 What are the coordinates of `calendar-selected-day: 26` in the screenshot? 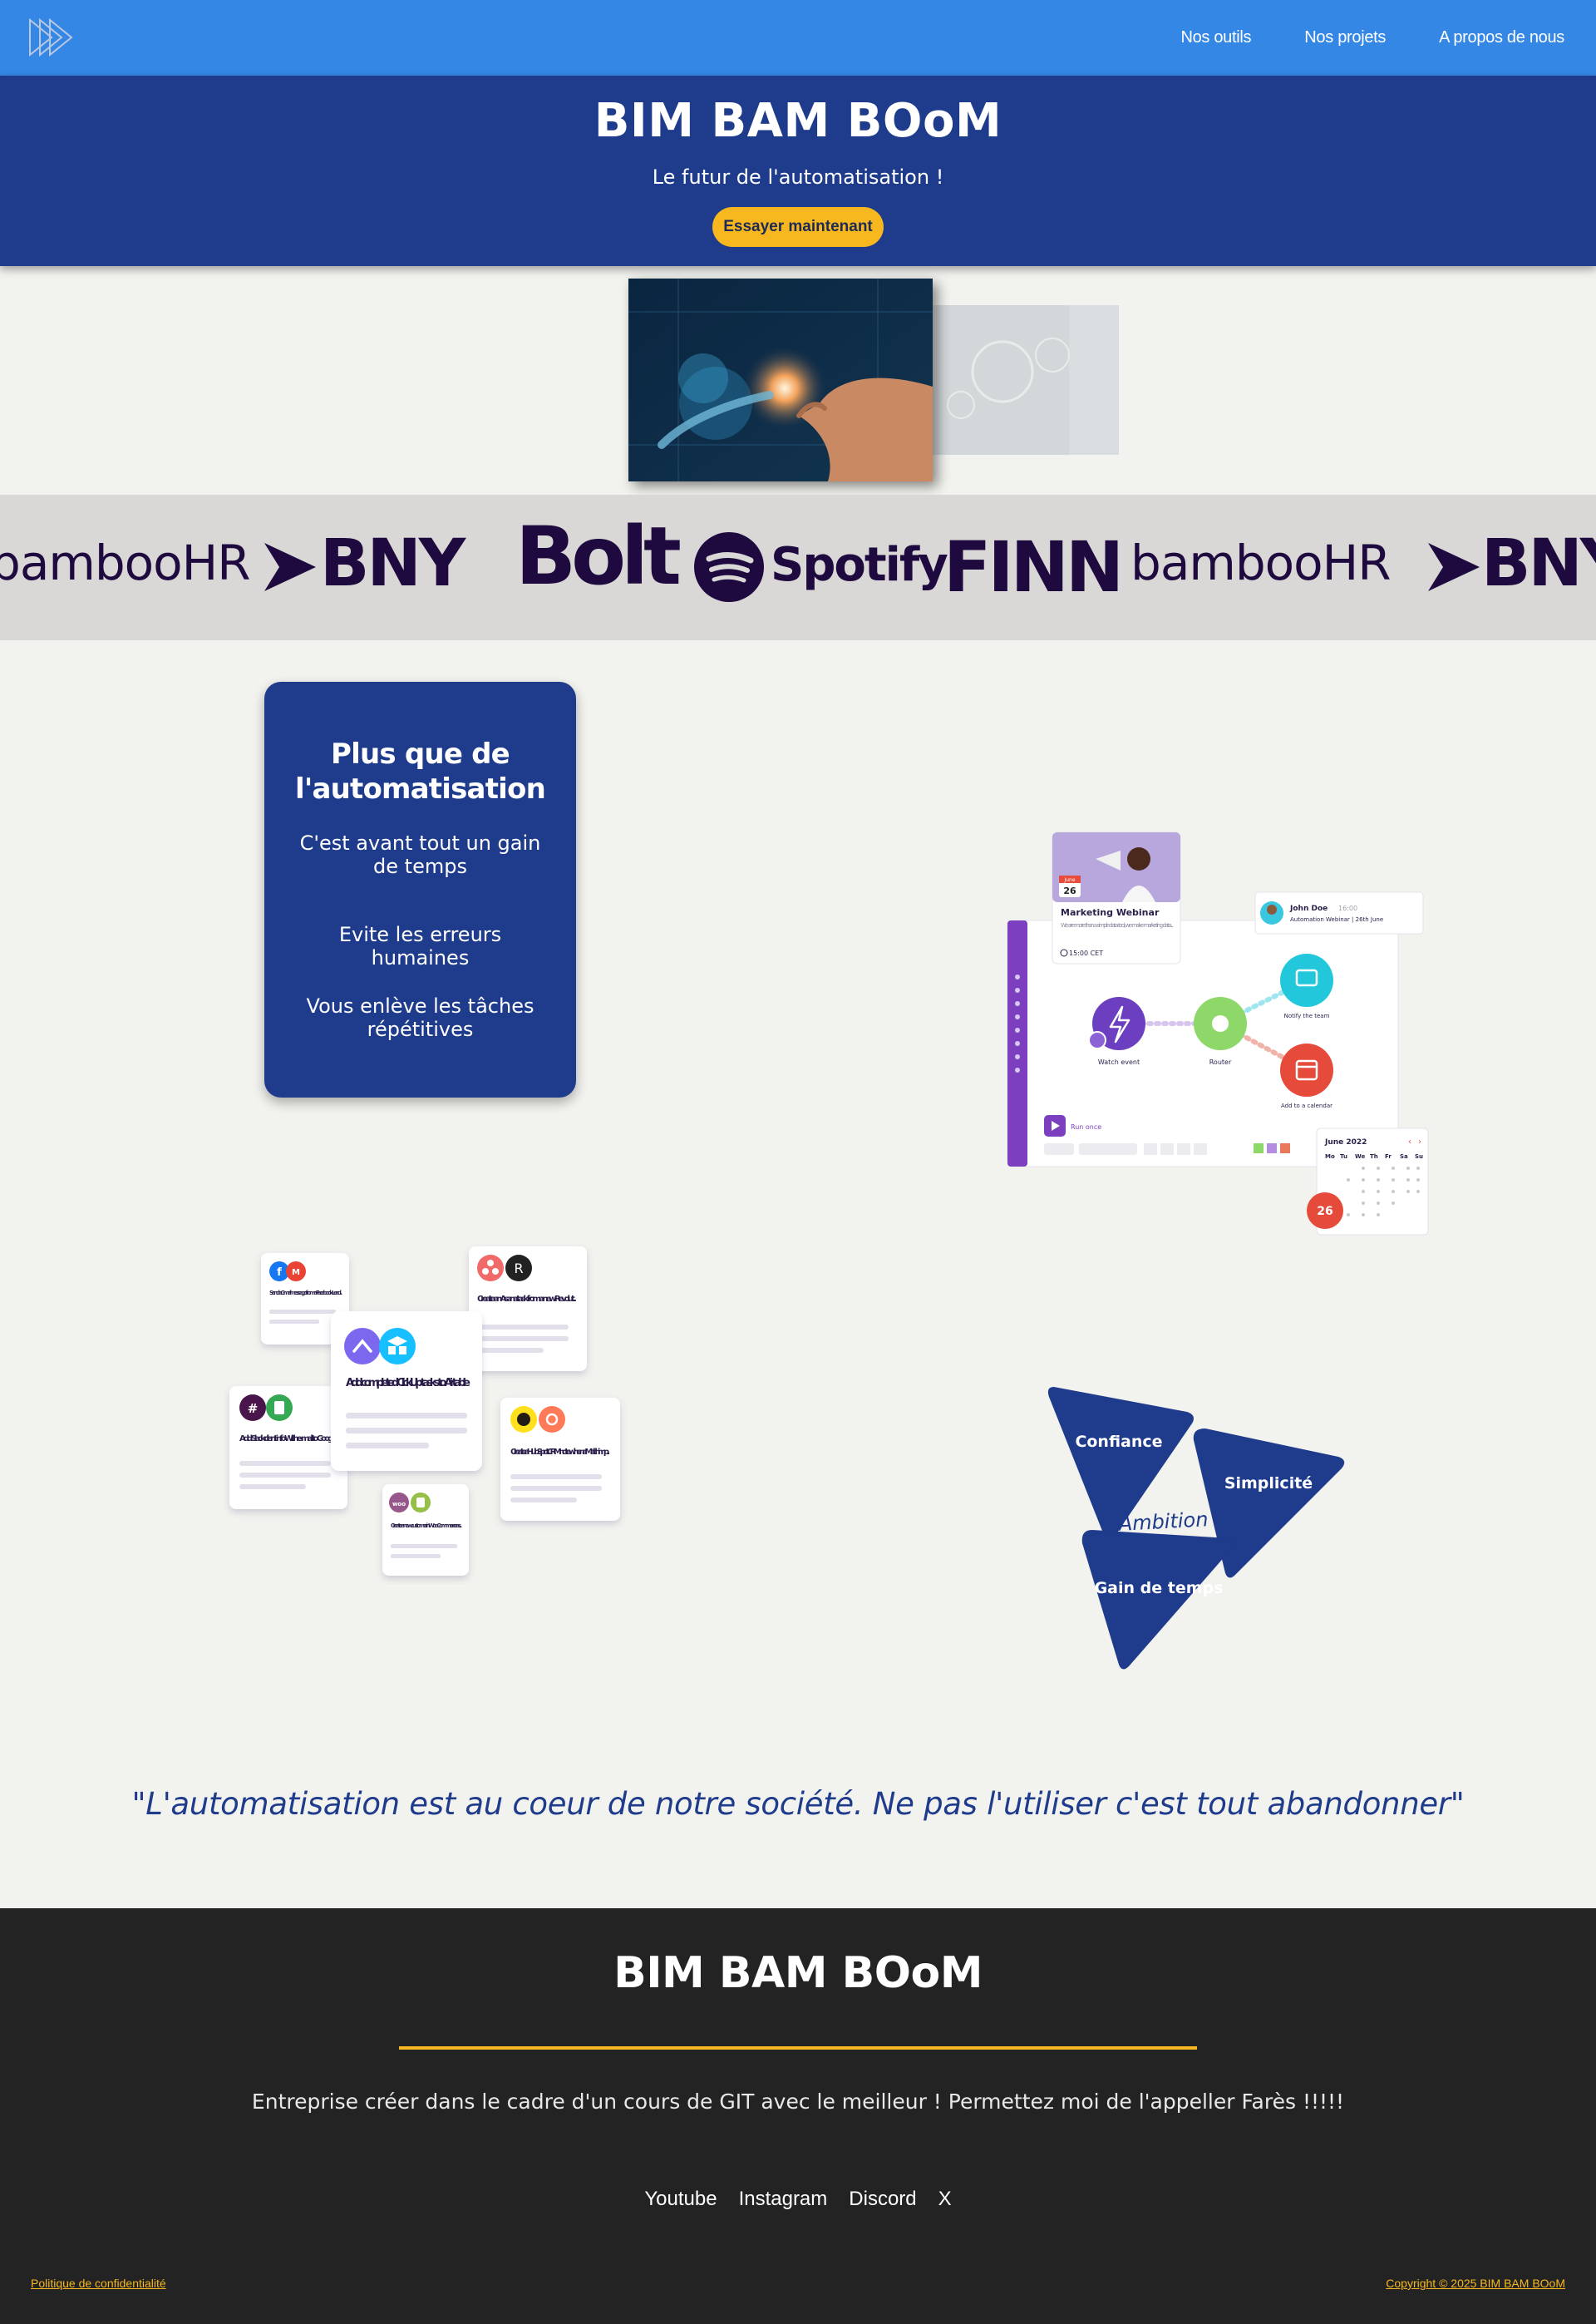 It's located at (1324, 1211).